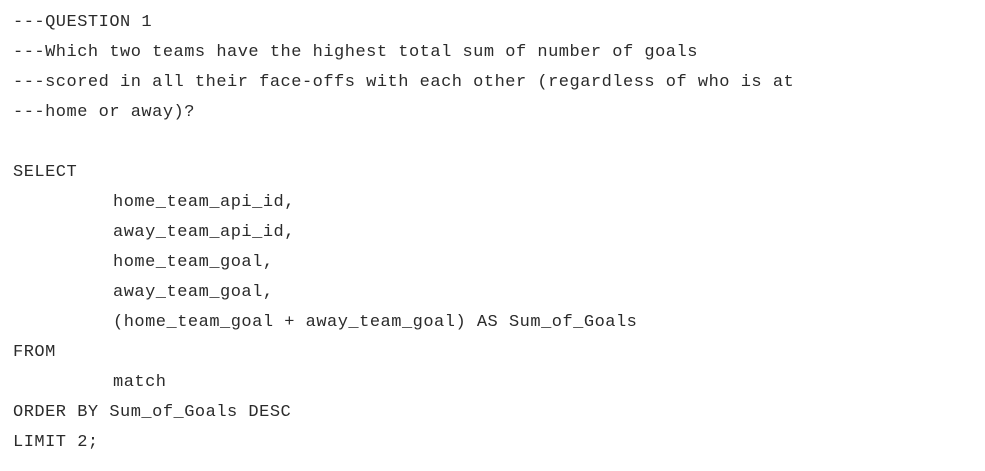  Describe the element at coordinates (204, 202) in the screenshot. I see `select-column-line: home_team_api_id,` at that location.